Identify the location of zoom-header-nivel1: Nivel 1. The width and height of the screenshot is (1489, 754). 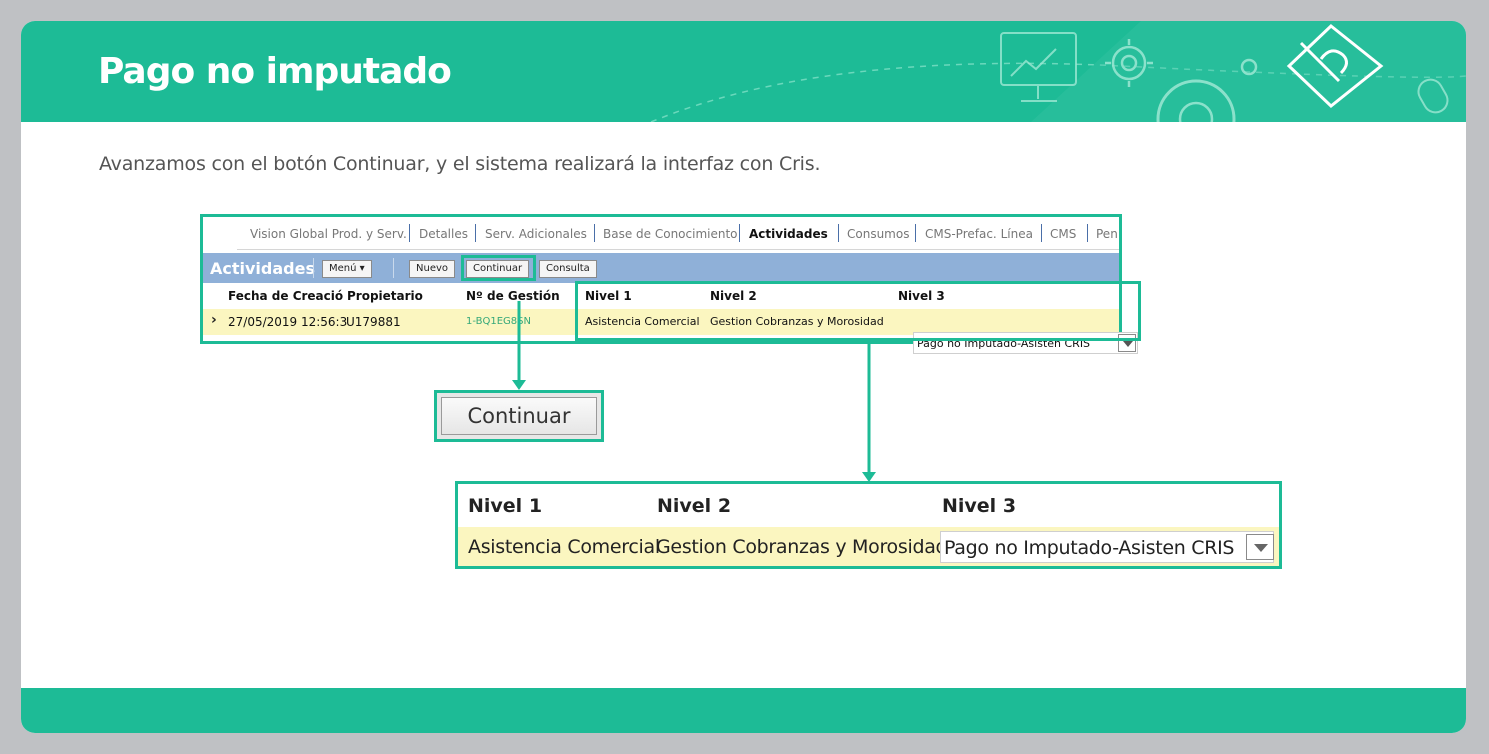
(505, 506).